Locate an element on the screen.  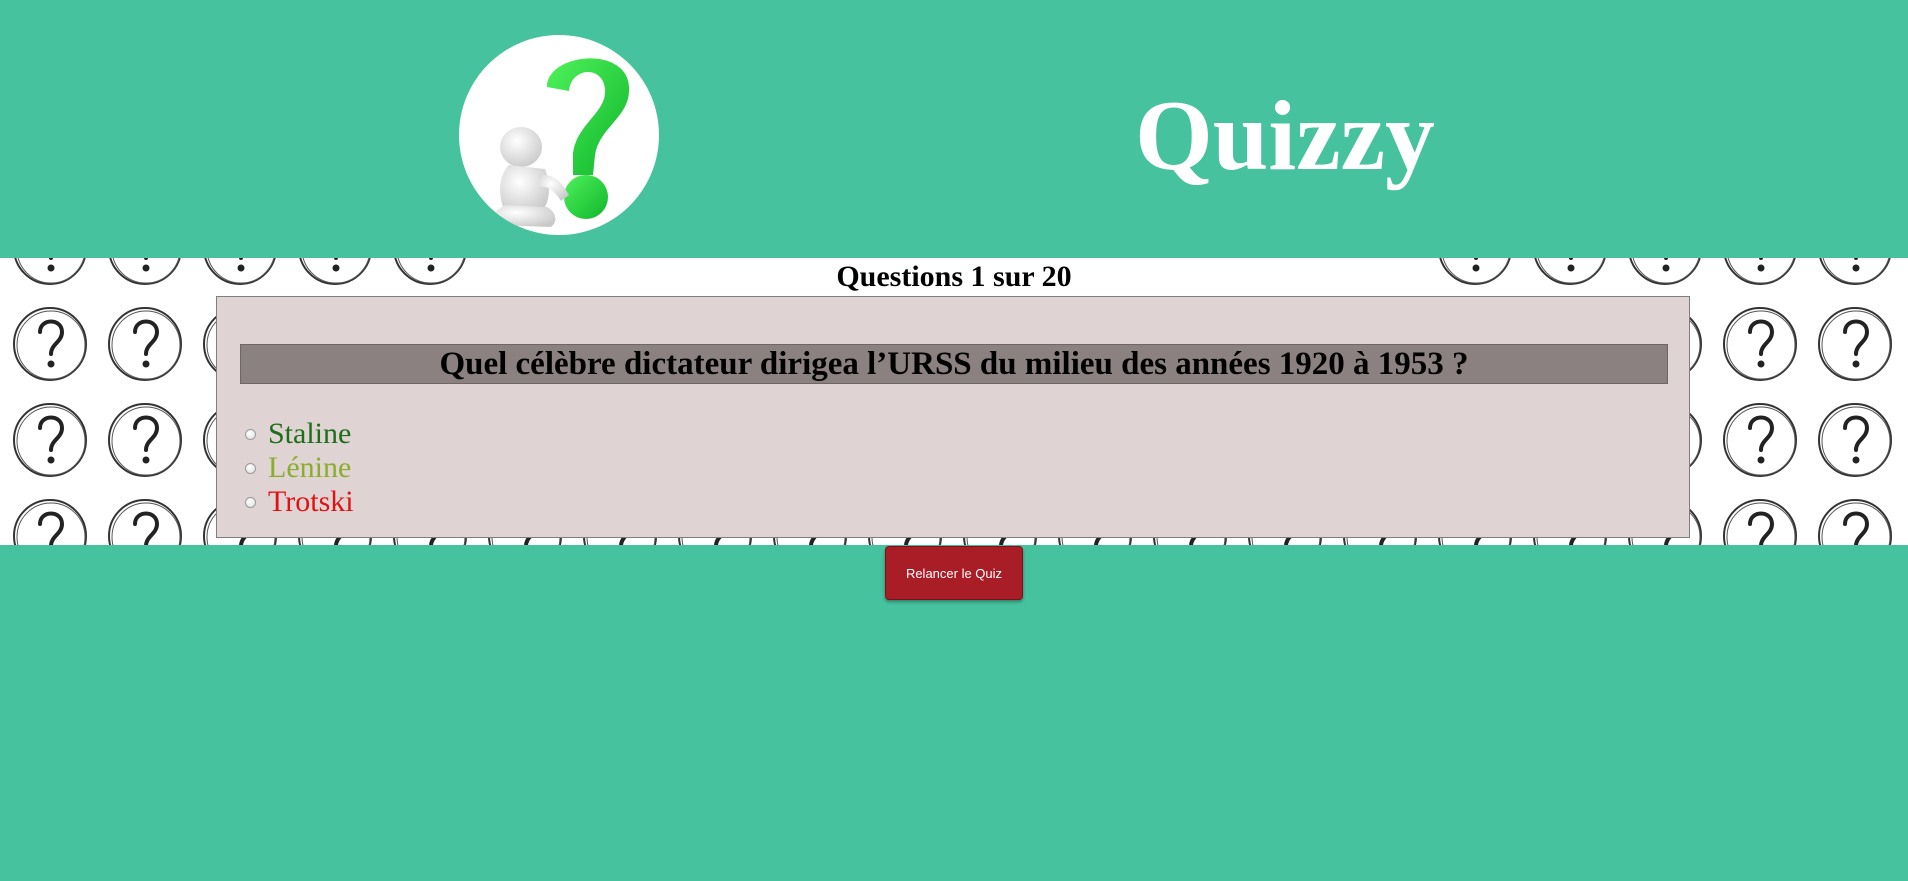
answer-option: Trotski is located at coordinates (299, 502).